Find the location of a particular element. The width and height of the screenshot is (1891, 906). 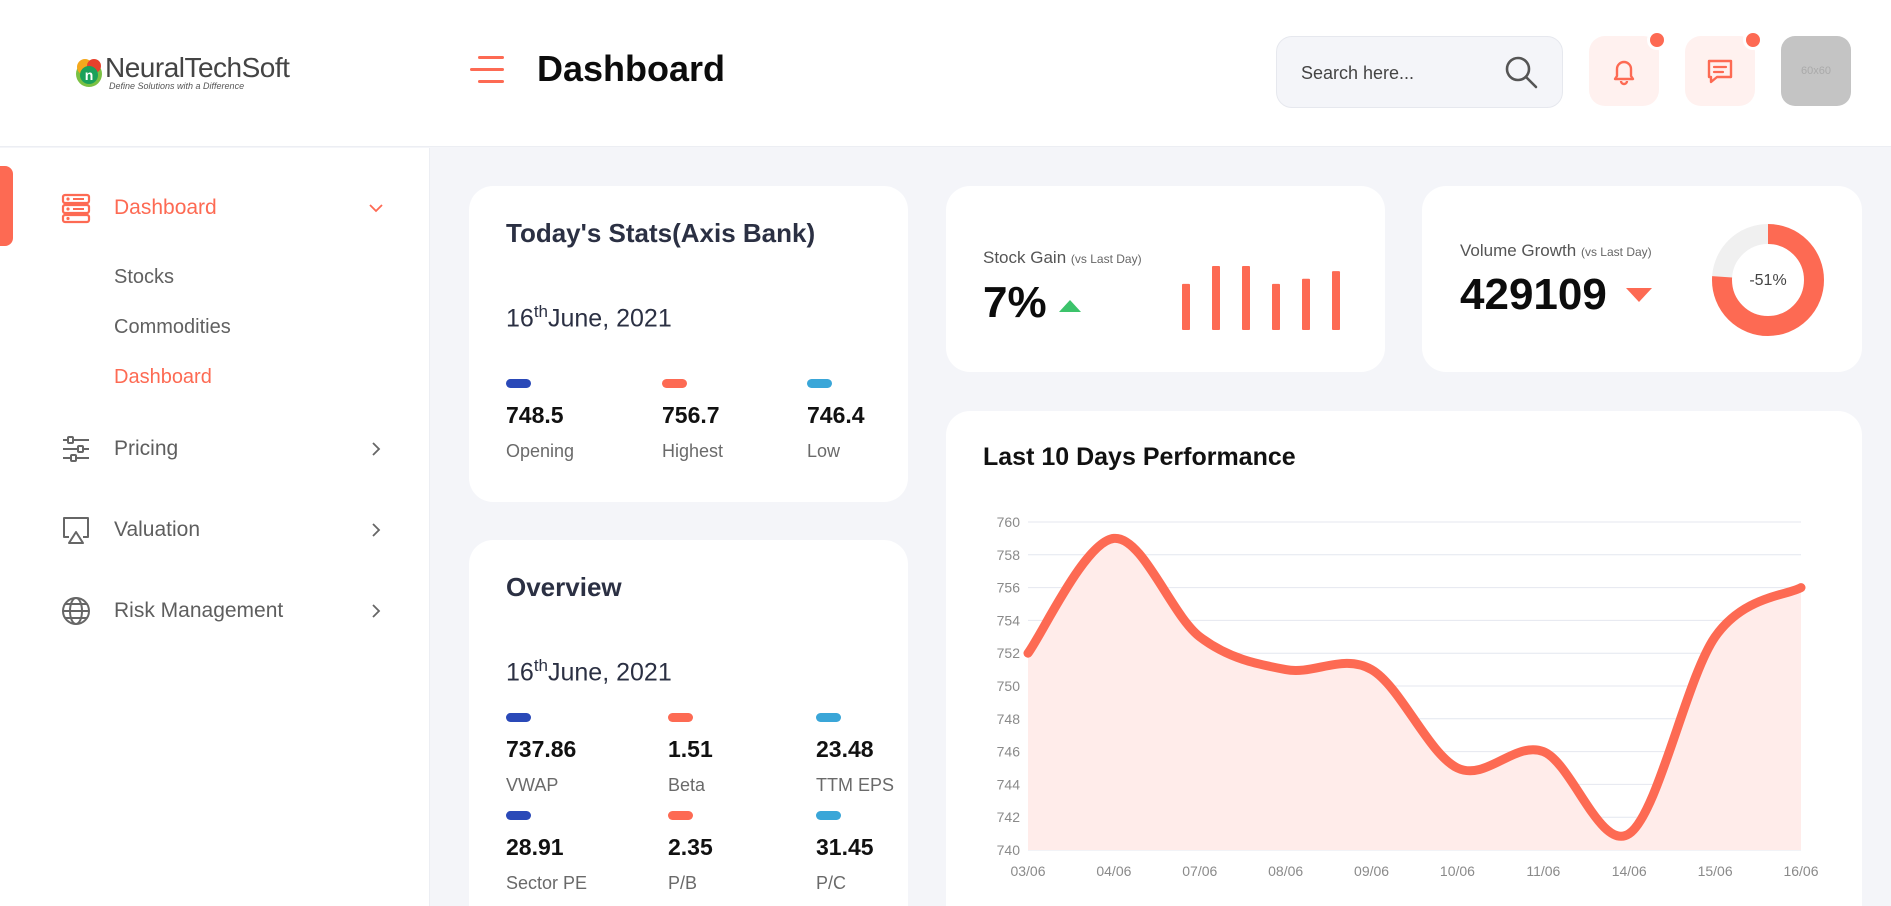

logo-letter: n is located at coordinates (89, 75).